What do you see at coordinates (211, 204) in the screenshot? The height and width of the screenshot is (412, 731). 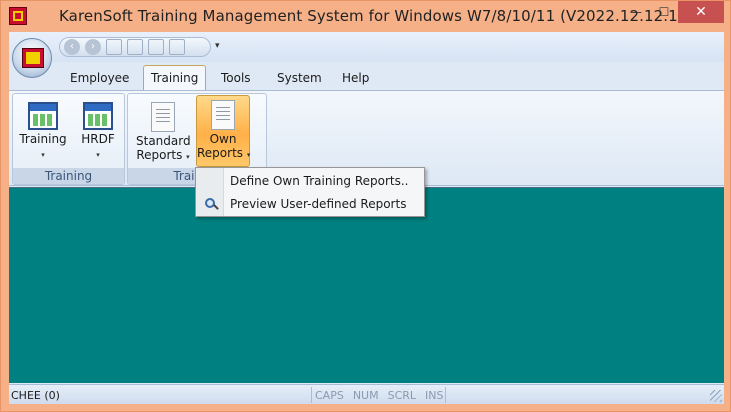 I see `magnifier-icon` at bounding box center [211, 204].